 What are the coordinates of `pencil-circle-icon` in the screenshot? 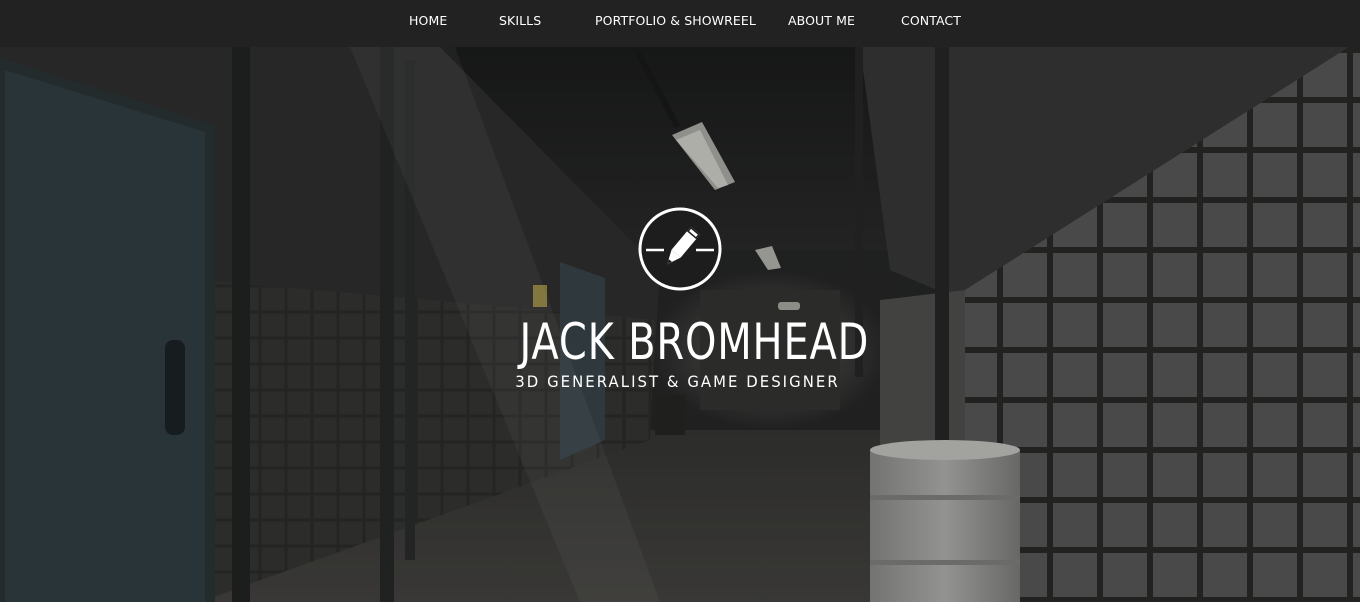 It's located at (680, 249).